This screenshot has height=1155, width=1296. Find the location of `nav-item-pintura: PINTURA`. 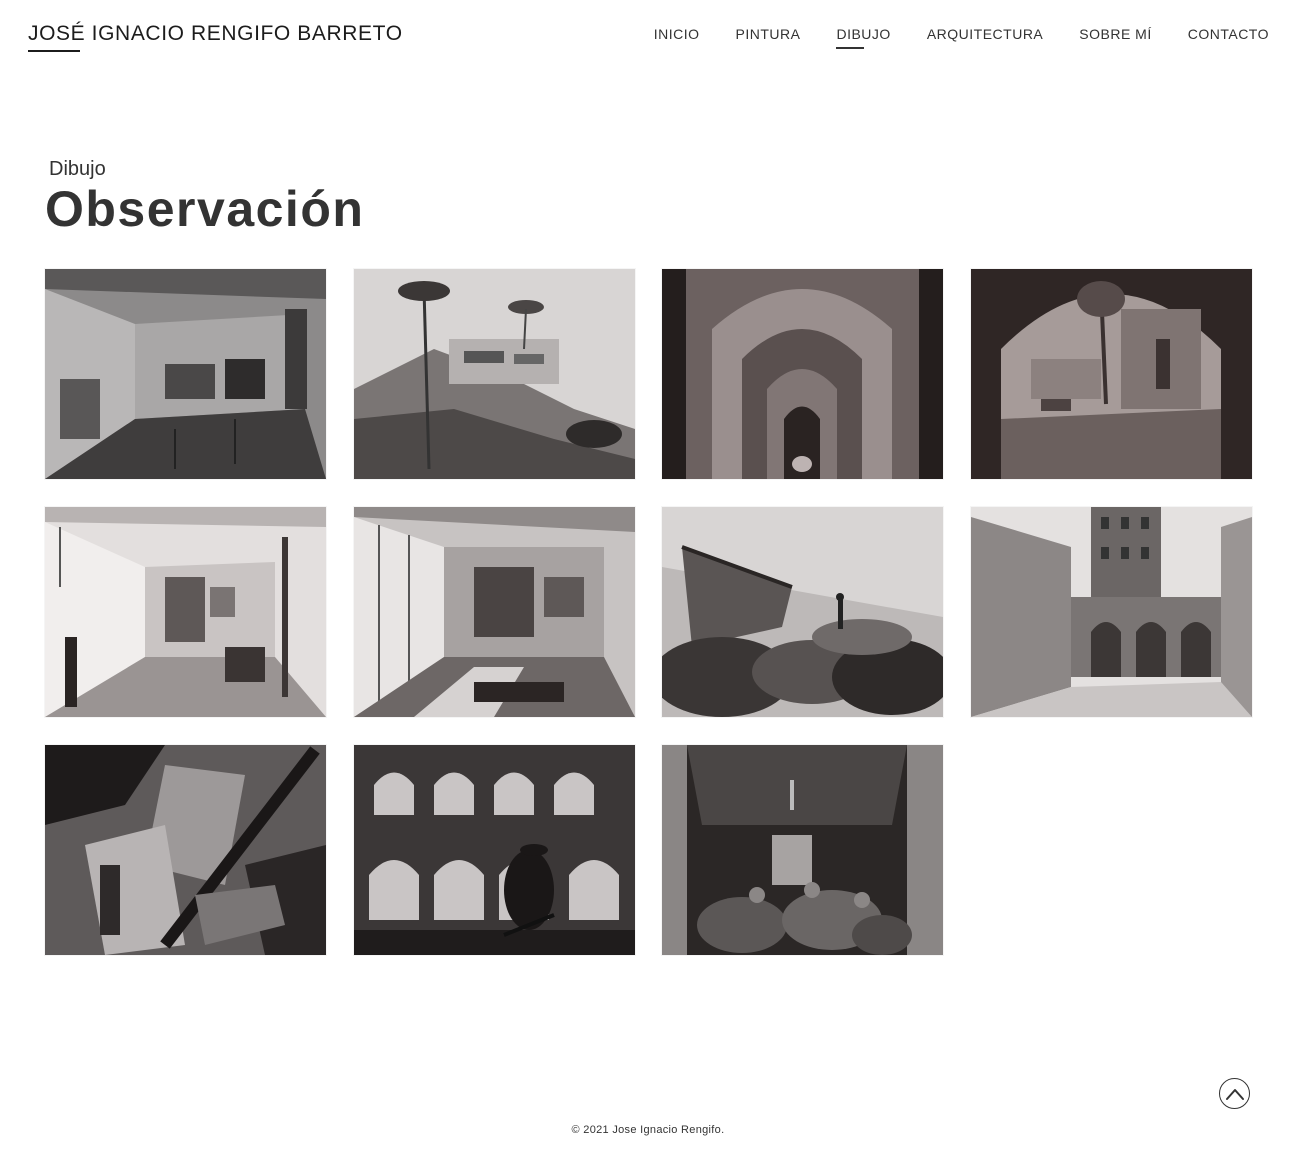

nav-item-pintura: PINTURA is located at coordinates (768, 34).